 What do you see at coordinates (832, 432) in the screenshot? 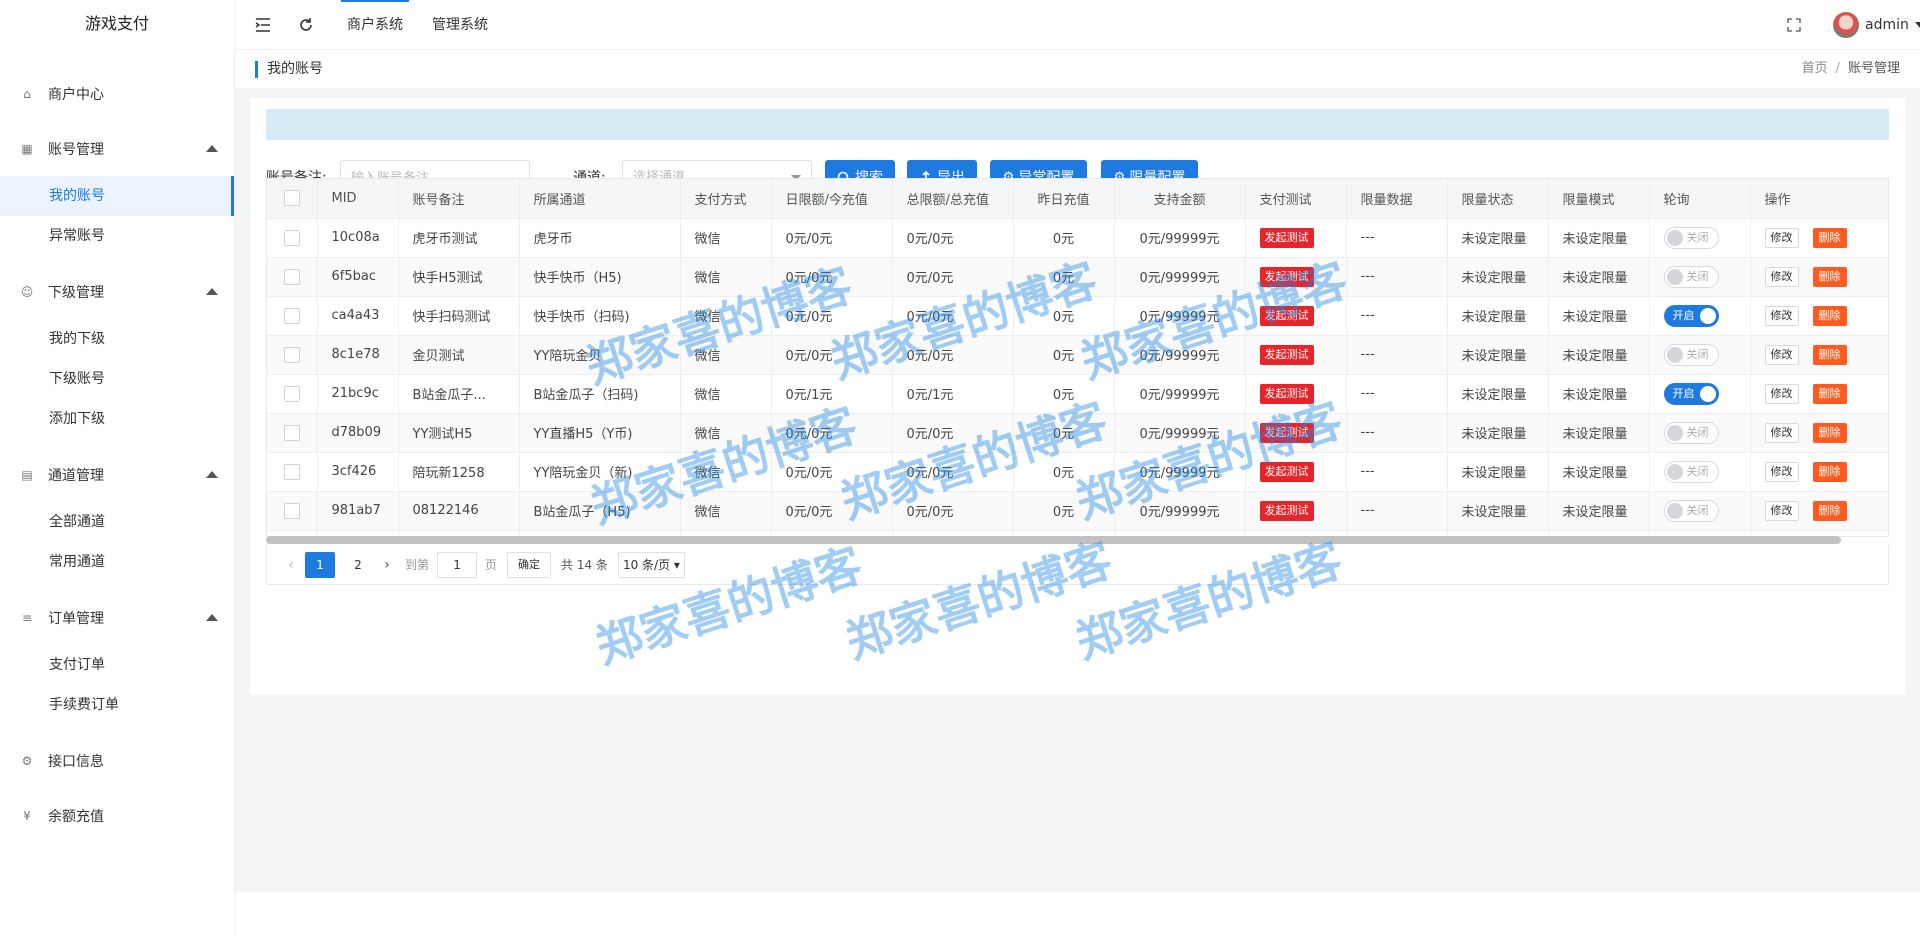
I see `cell-daily: 0元/0元` at bounding box center [832, 432].